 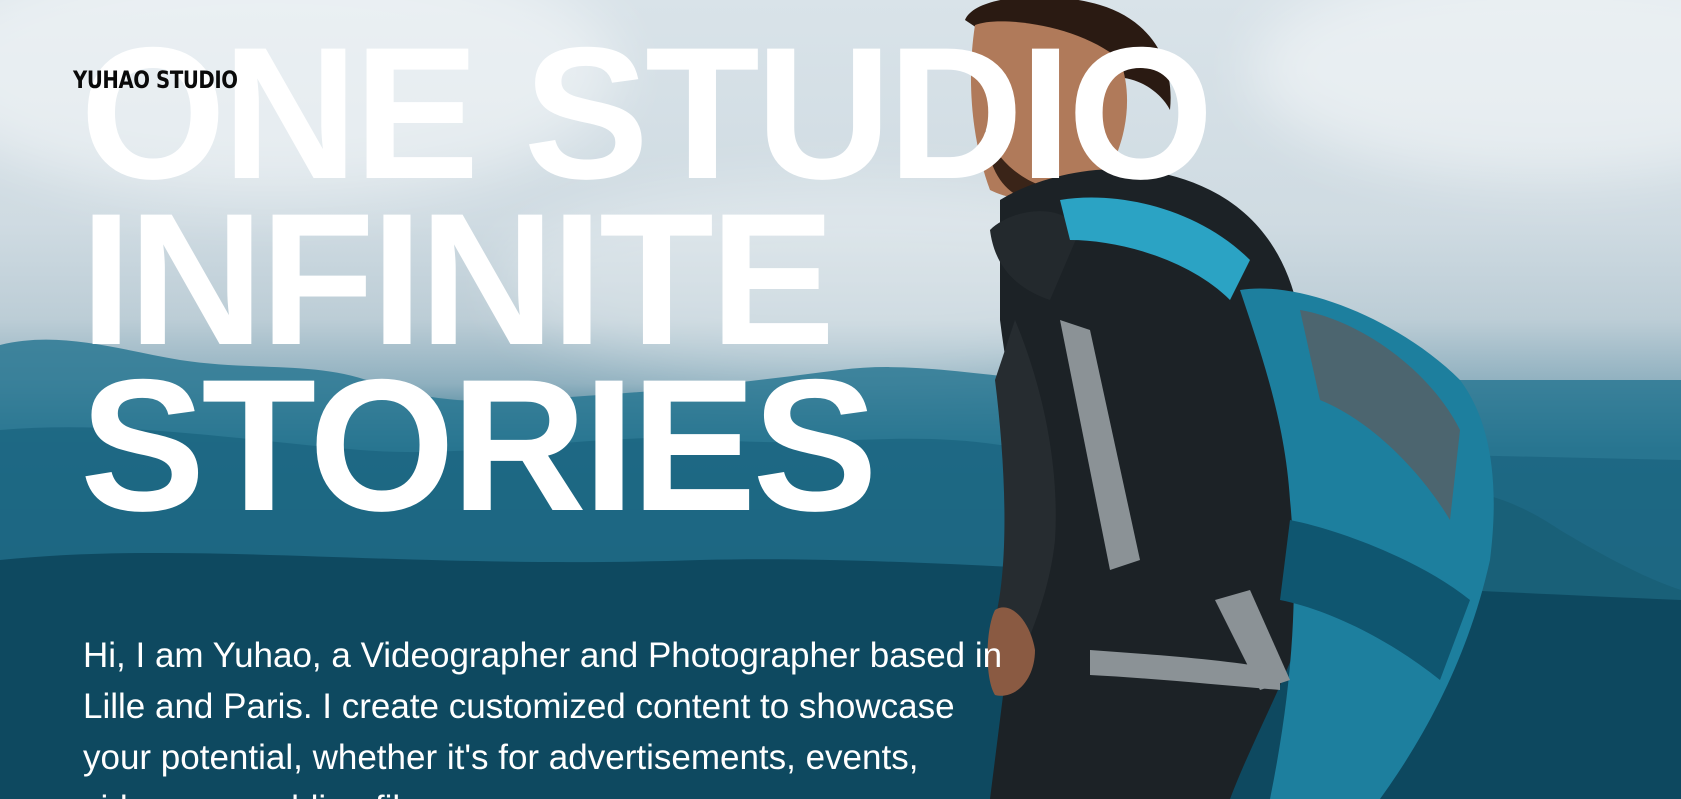 What do you see at coordinates (155, 80) in the screenshot?
I see `studio-logo: YUHAO STUDIO` at bounding box center [155, 80].